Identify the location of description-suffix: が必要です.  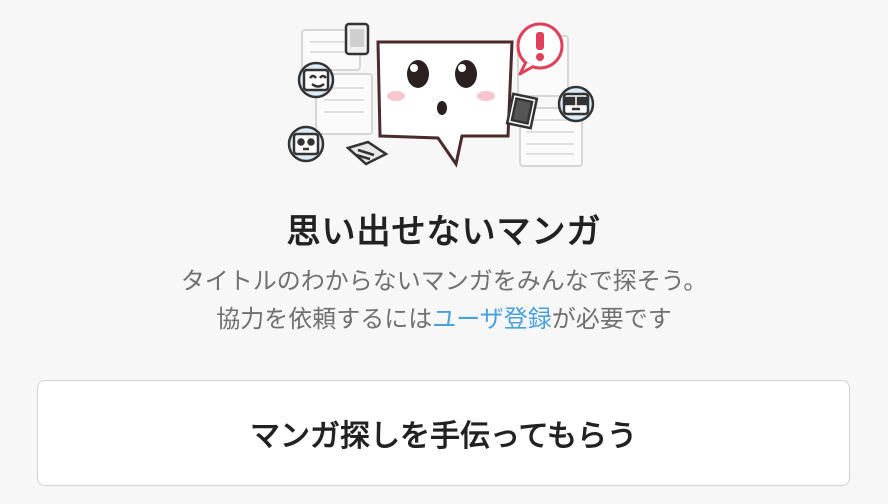
(611, 319).